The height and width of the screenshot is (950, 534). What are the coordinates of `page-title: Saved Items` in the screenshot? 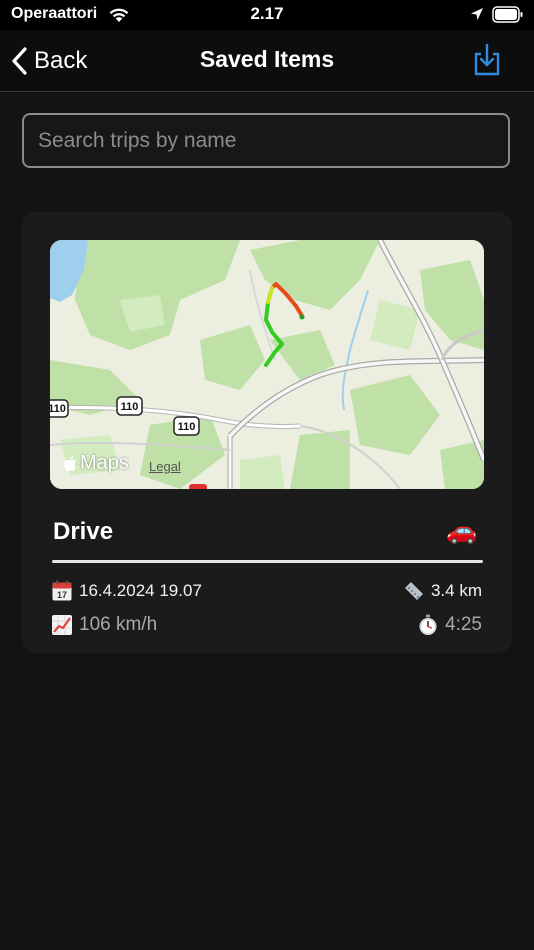 It's located at (267, 59).